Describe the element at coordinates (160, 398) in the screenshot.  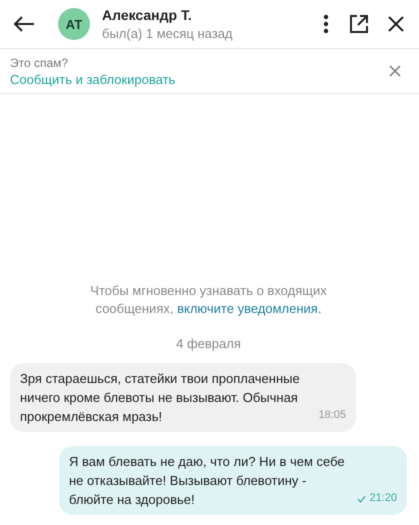
I see `message-text: Зря стараешься, статейки твои проплаченные ничего кроме блевоты не вызывают. Обычная прокремлёвская мразь!` at that location.